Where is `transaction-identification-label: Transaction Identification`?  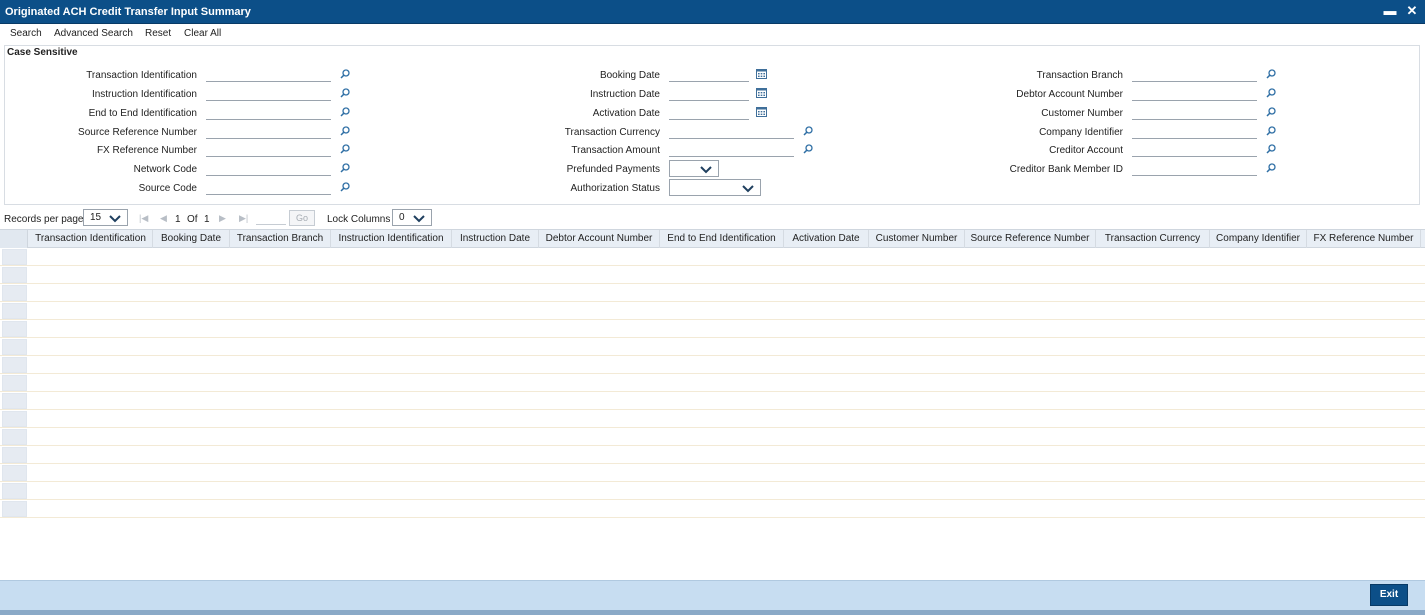 transaction-identification-label: Transaction Identification is located at coordinates (141, 75).